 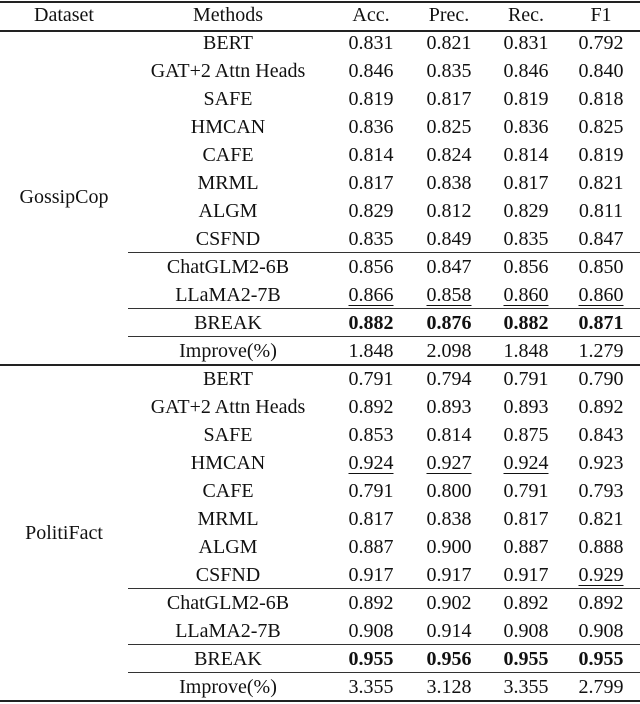 I want to click on cell-rec: 0.836, so click(x=526, y=127).